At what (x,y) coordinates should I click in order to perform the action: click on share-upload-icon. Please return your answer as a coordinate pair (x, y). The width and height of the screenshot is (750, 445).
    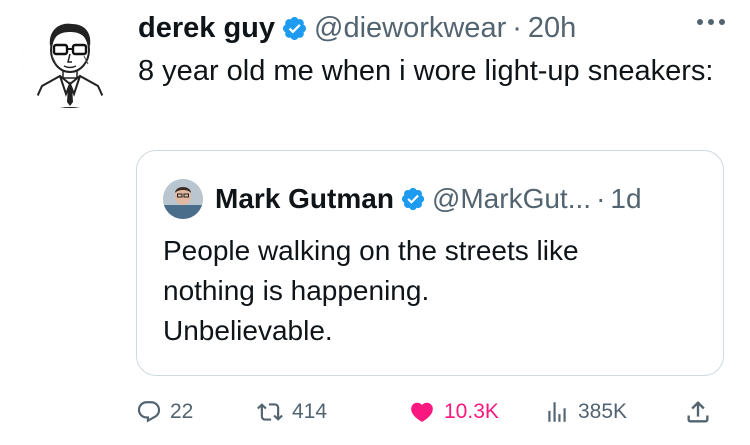
    Looking at the image, I should click on (698, 412).